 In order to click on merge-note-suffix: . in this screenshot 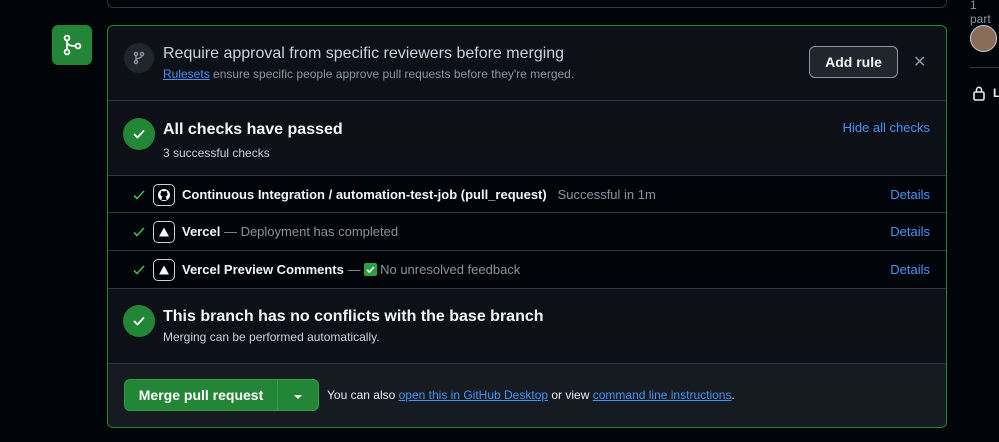, I will do `click(733, 395)`.